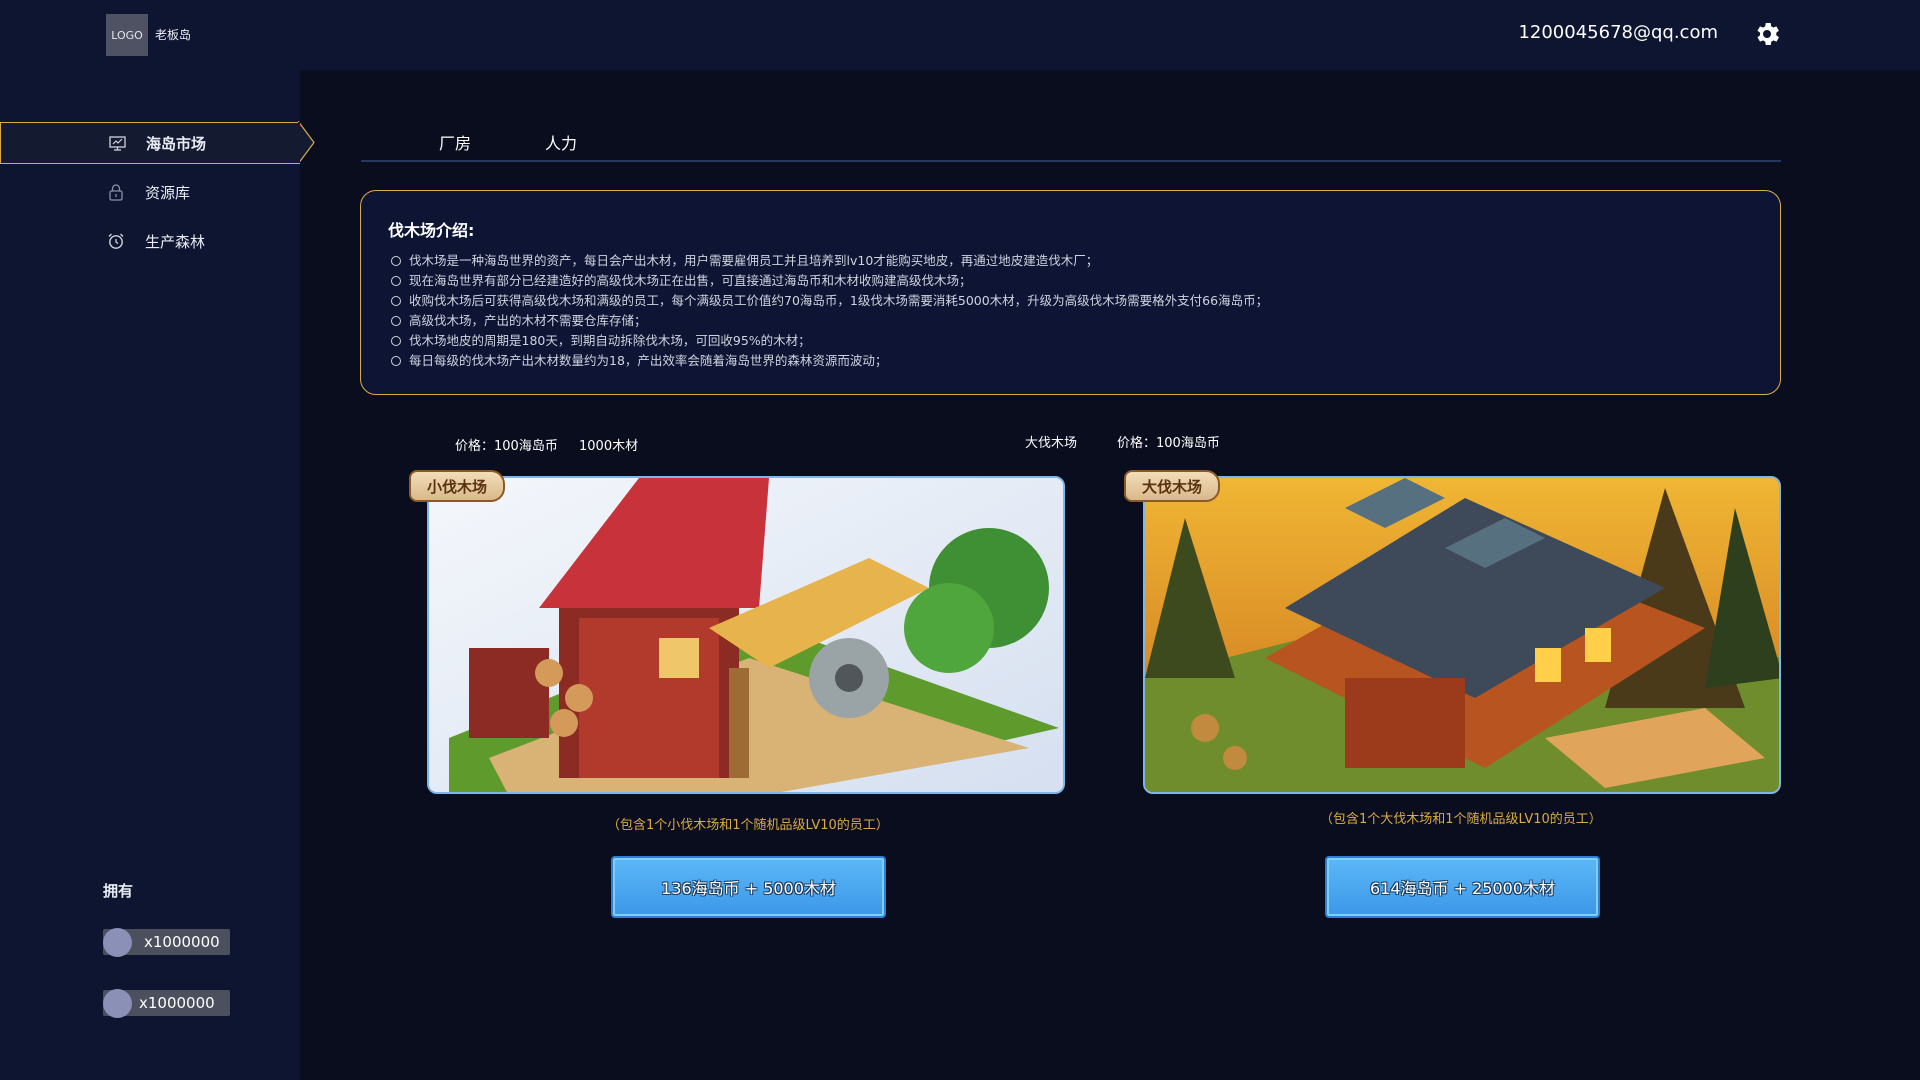 This screenshot has height=1080, width=1920. Describe the element at coordinates (609, 446) in the screenshot. I see `product-extra: 1000木材` at that location.